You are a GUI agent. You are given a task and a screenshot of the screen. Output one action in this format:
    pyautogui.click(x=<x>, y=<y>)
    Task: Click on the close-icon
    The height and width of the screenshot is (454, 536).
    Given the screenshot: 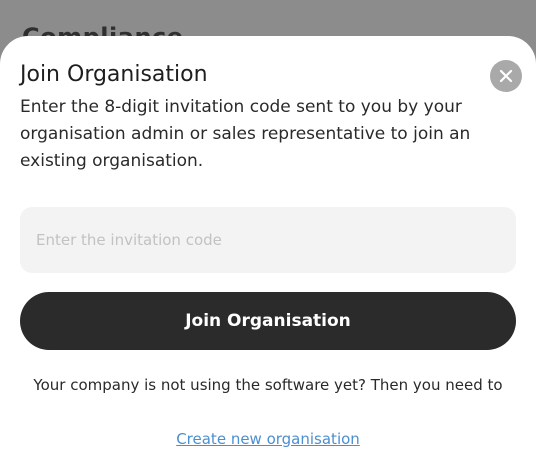 What is the action you would take?
    pyautogui.click(x=506, y=76)
    